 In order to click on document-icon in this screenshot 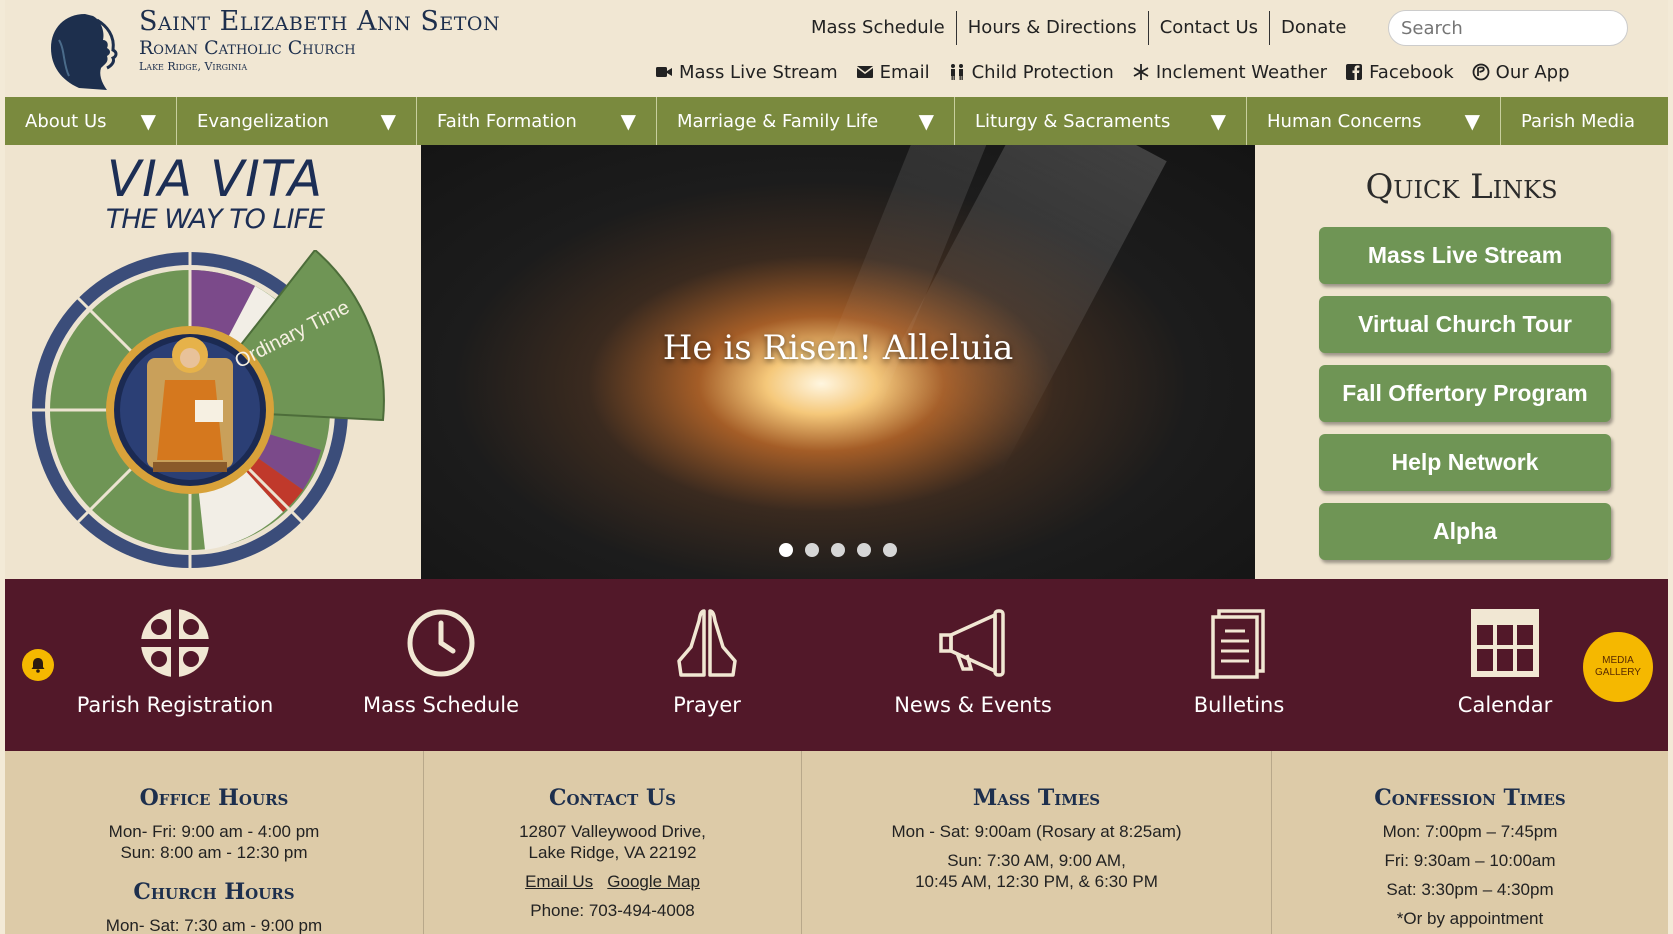, I will do `click(1238, 644)`.